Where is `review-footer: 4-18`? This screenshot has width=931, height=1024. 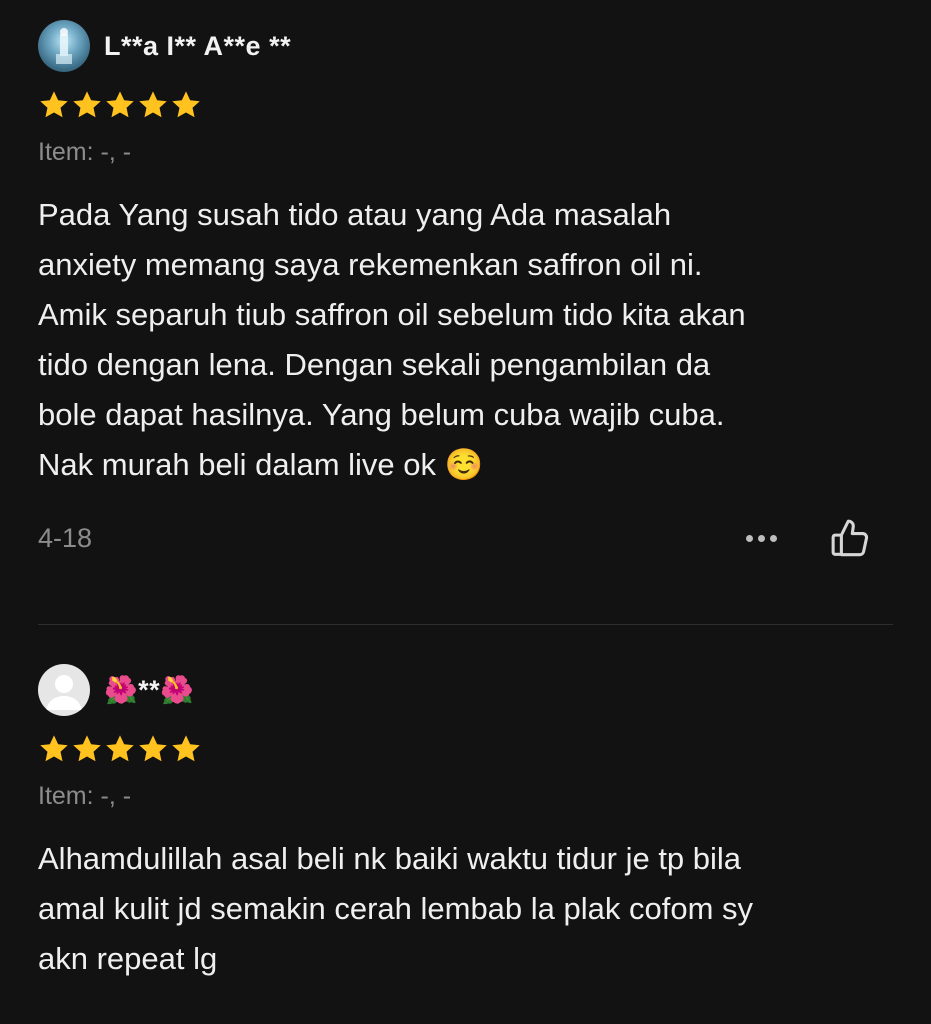 review-footer: 4-18 is located at coordinates (465, 538).